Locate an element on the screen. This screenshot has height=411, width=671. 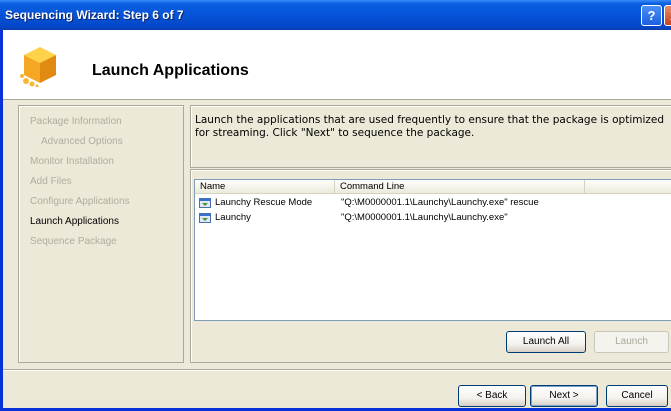
help-button: ? is located at coordinates (651, 15).